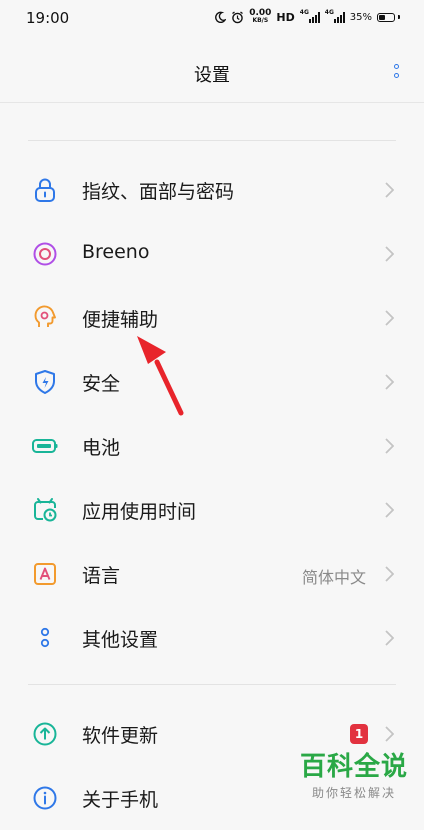 This screenshot has height=830, width=424. Describe the element at coordinates (120, 640) in the screenshot. I see `menu-item-label: 其他设置` at that location.